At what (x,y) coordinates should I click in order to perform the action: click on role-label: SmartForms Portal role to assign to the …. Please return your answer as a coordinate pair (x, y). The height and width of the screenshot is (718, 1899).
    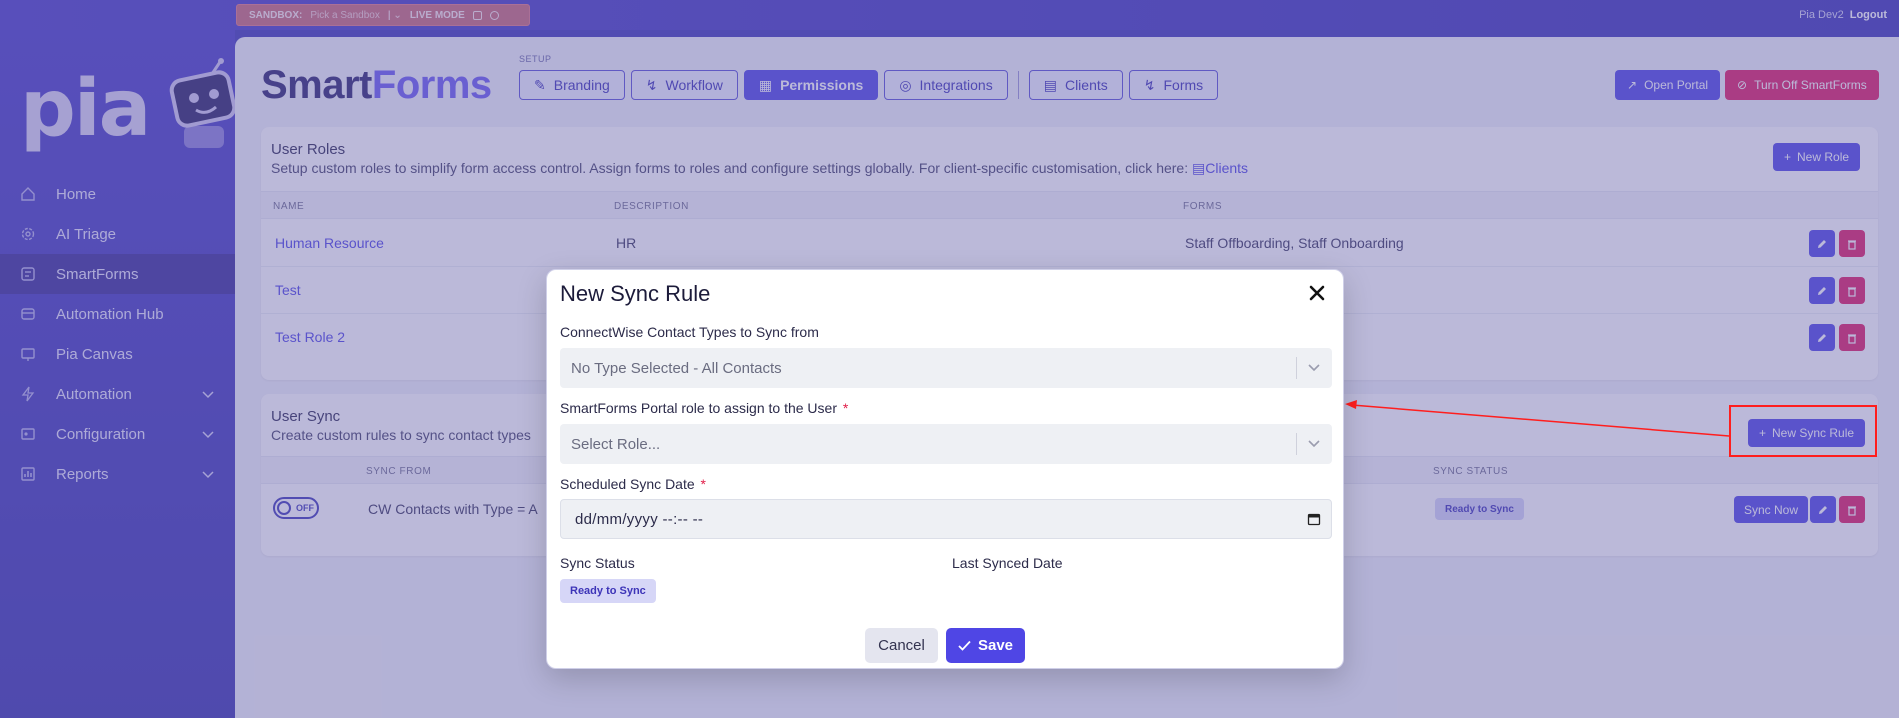
    Looking at the image, I should click on (704, 408).